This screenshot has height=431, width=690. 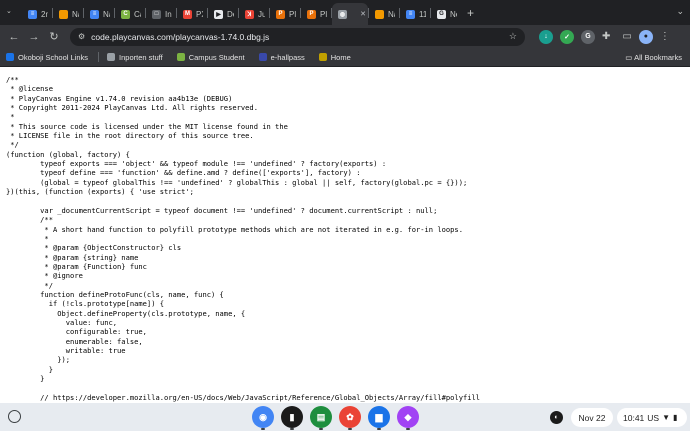 What do you see at coordinates (218, 14) in the screenshot?
I see `tab-favicon-icon: ▶` at bounding box center [218, 14].